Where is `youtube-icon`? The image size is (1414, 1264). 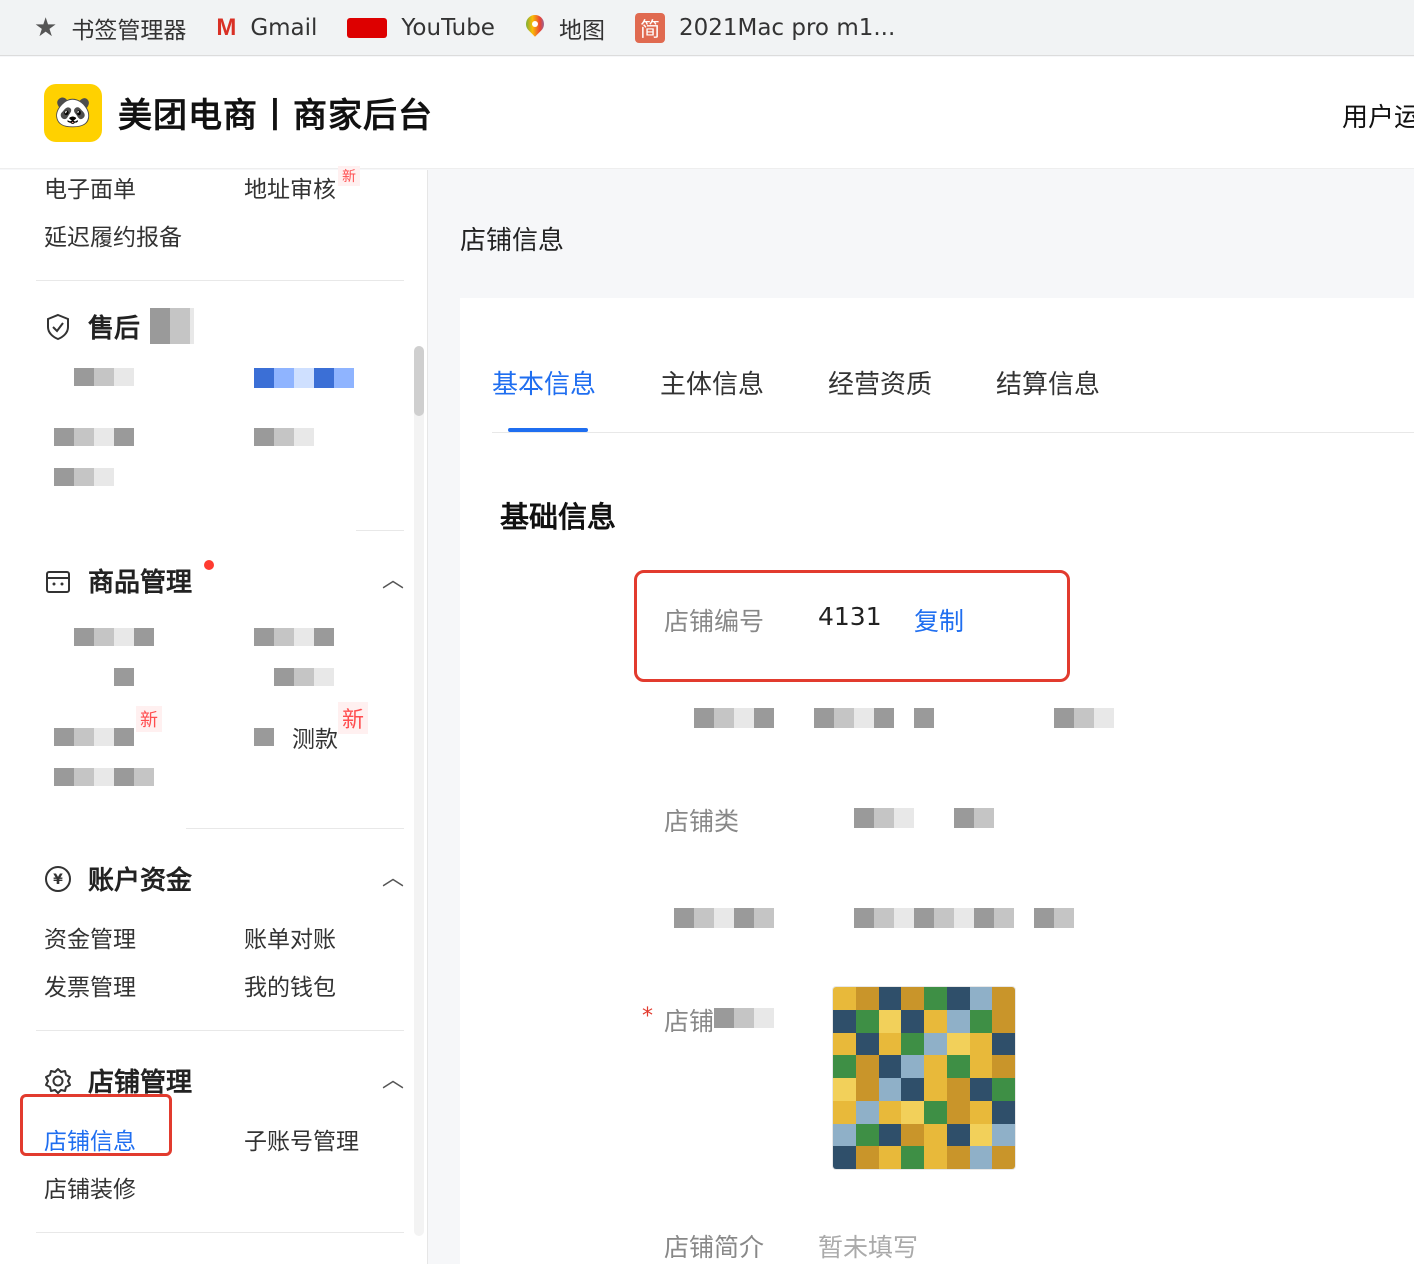
youtube-icon is located at coordinates (367, 27).